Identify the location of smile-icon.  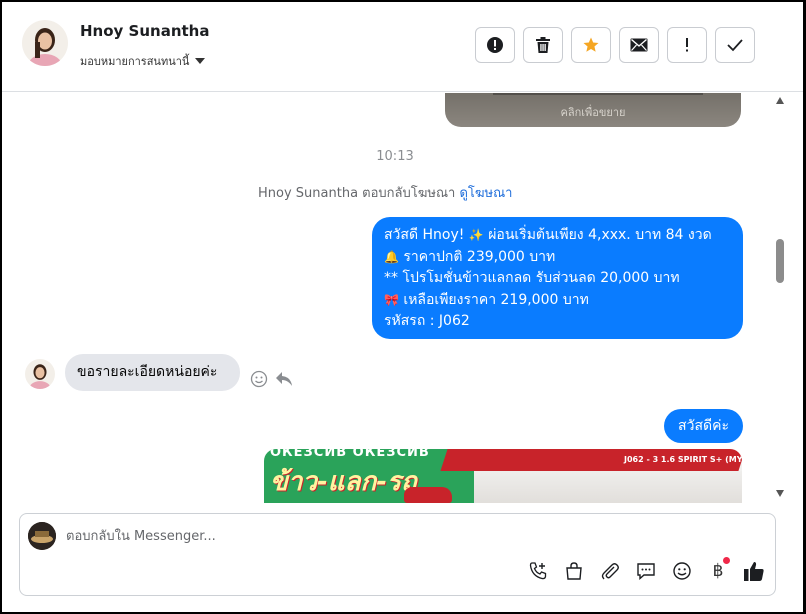
(259, 379).